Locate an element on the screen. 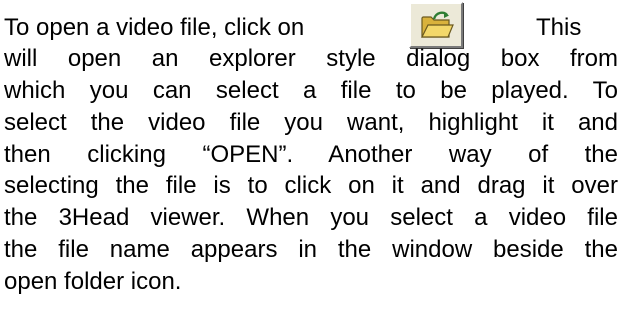 The width and height of the screenshot is (626, 334). paragraph-after-icon: This is located at coordinates (559, 27).